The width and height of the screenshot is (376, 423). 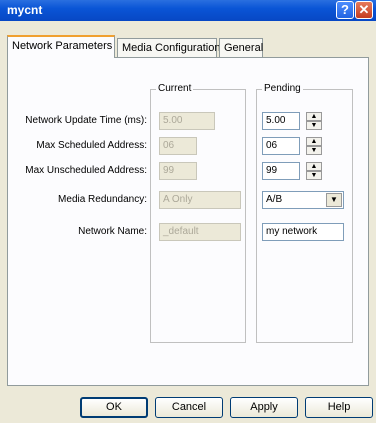 What do you see at coordinates (345, 10) in the screenshot?
I see `help-title-button: ?` at bounding box center [345, 10].